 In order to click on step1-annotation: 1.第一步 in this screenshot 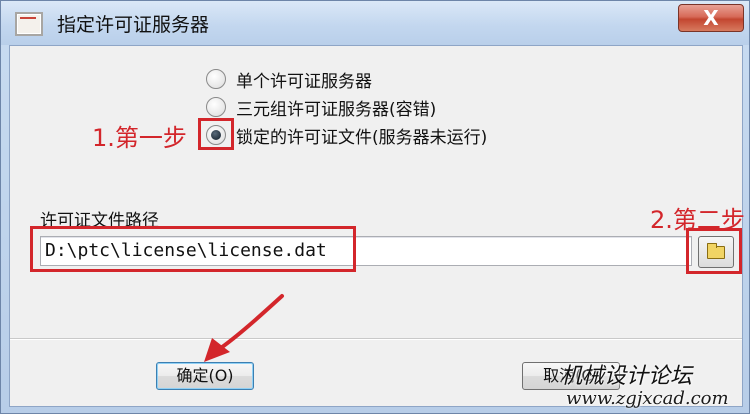, I will do `click(139, 138)`.